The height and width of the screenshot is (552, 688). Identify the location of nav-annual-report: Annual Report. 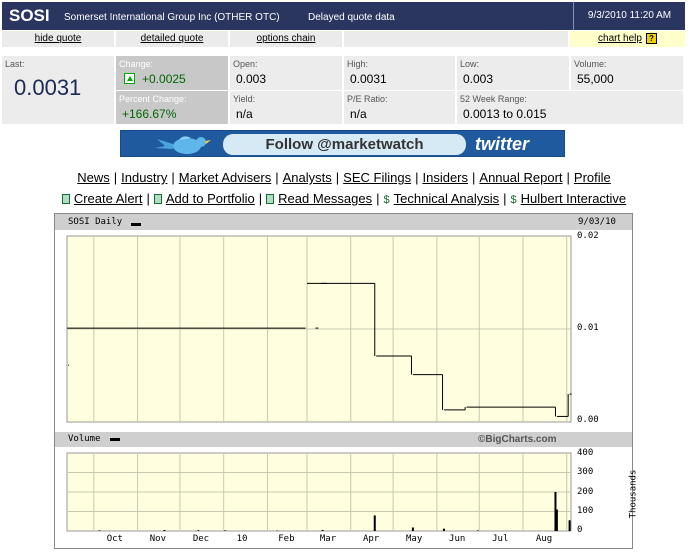
(520, 177).